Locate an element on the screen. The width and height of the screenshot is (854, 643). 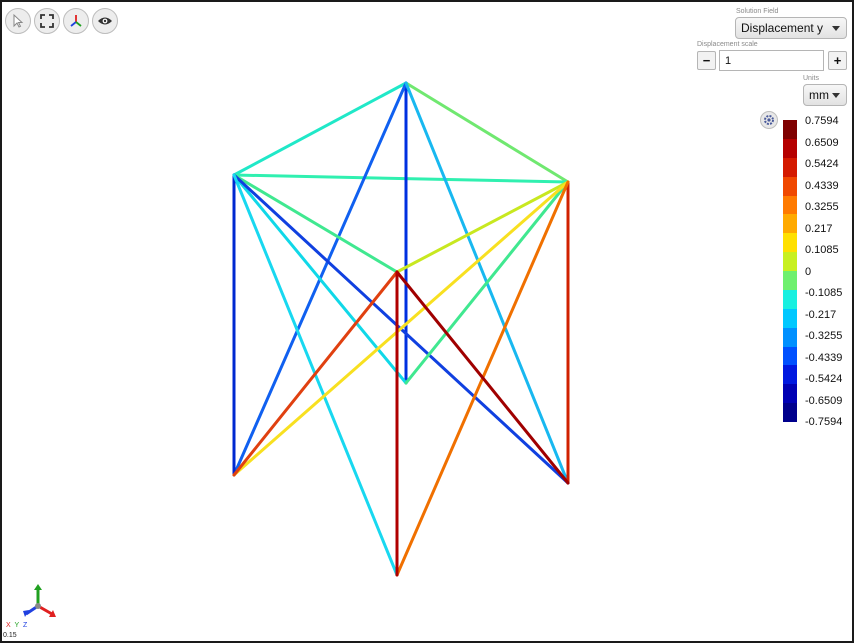
select-button is located at coordinates (18, 21).